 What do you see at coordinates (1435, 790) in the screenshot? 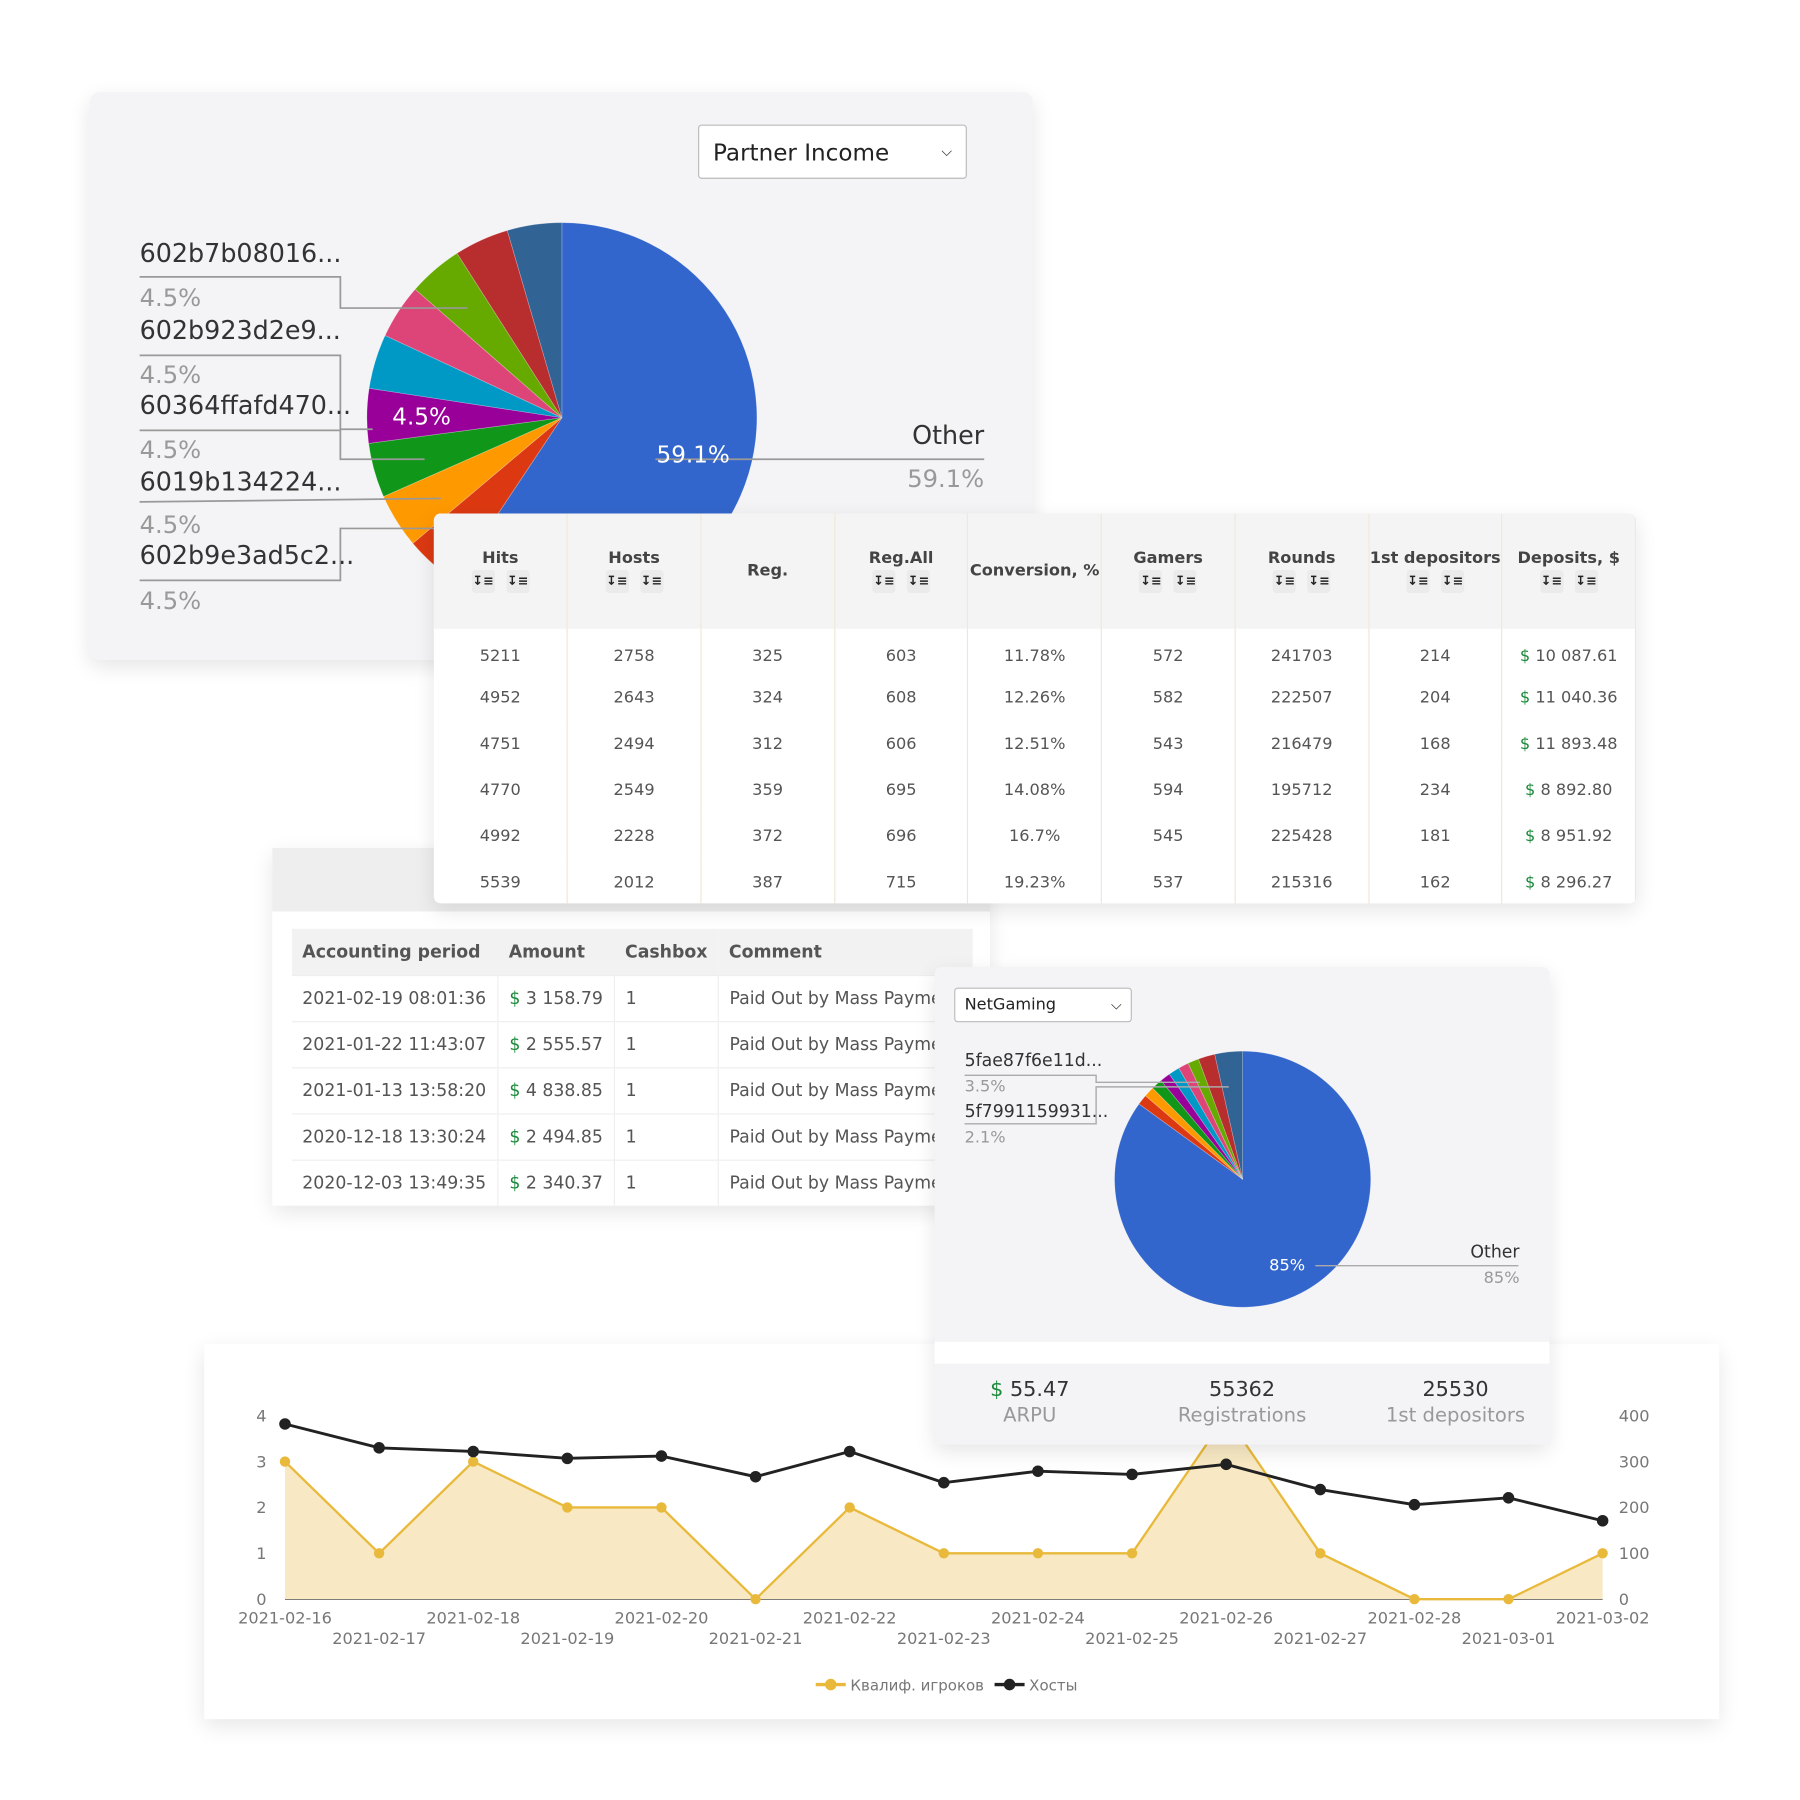
I see `table-cell: 234` at bounding box center [1435, 790].